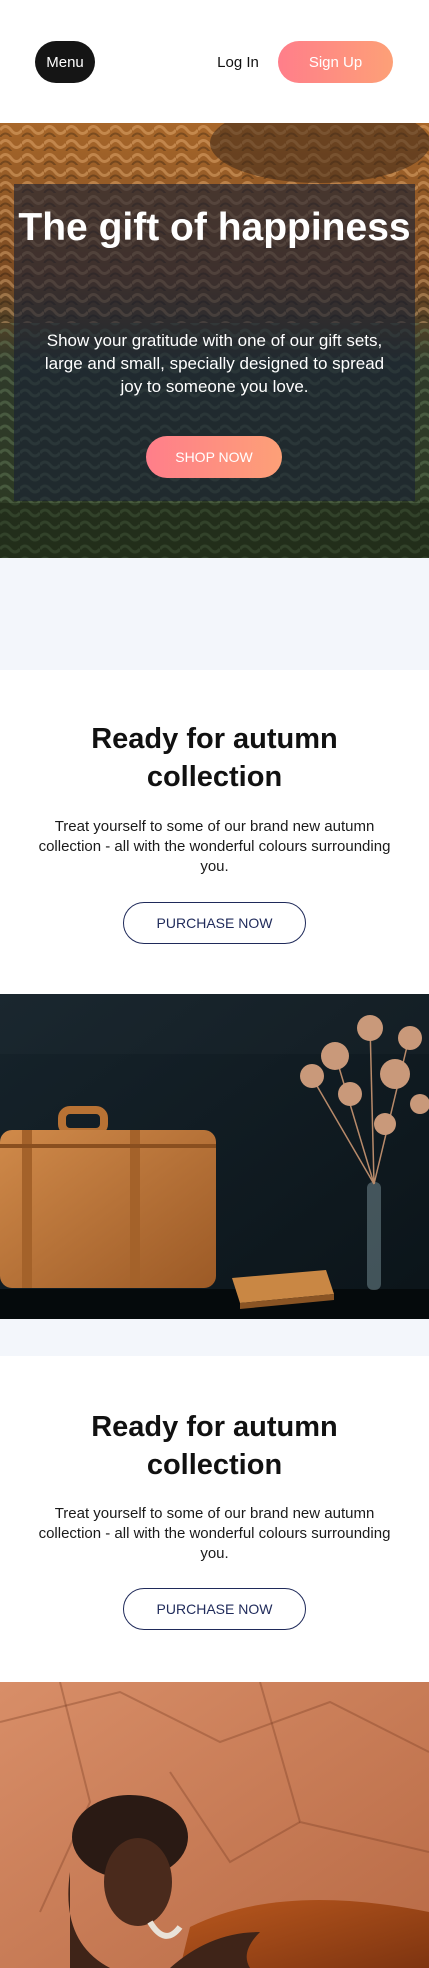 The width and height of the screenshot is (429, 1968). Describe the element at coordinates (335, 62) in the screenshot. I see `signup-button: Sign Up` at that location.